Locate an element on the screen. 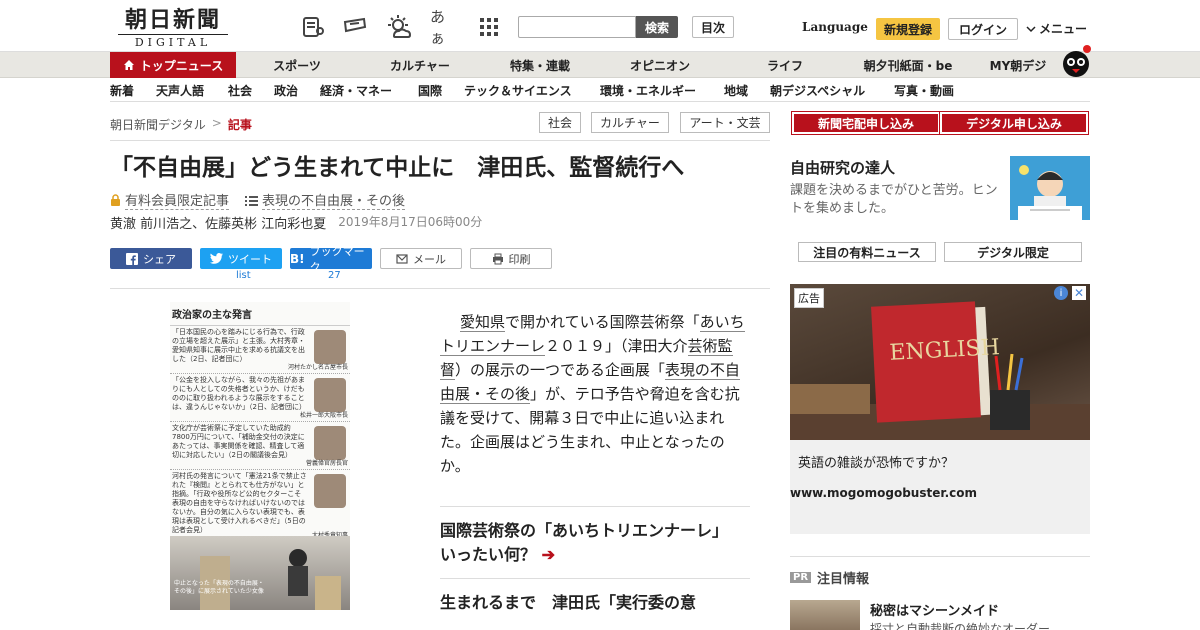  nav-features: 特集・連載 is located at coordinates (540, 65).